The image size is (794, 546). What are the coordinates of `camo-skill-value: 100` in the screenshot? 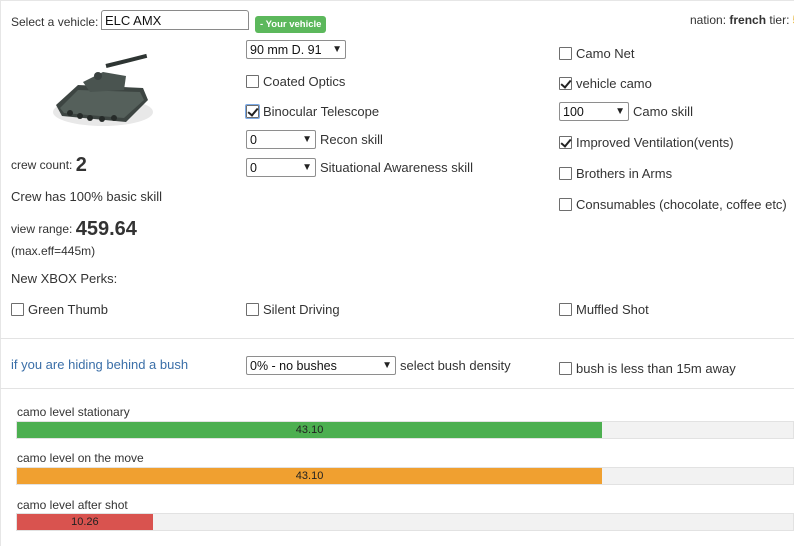 It's located at (573, 111).